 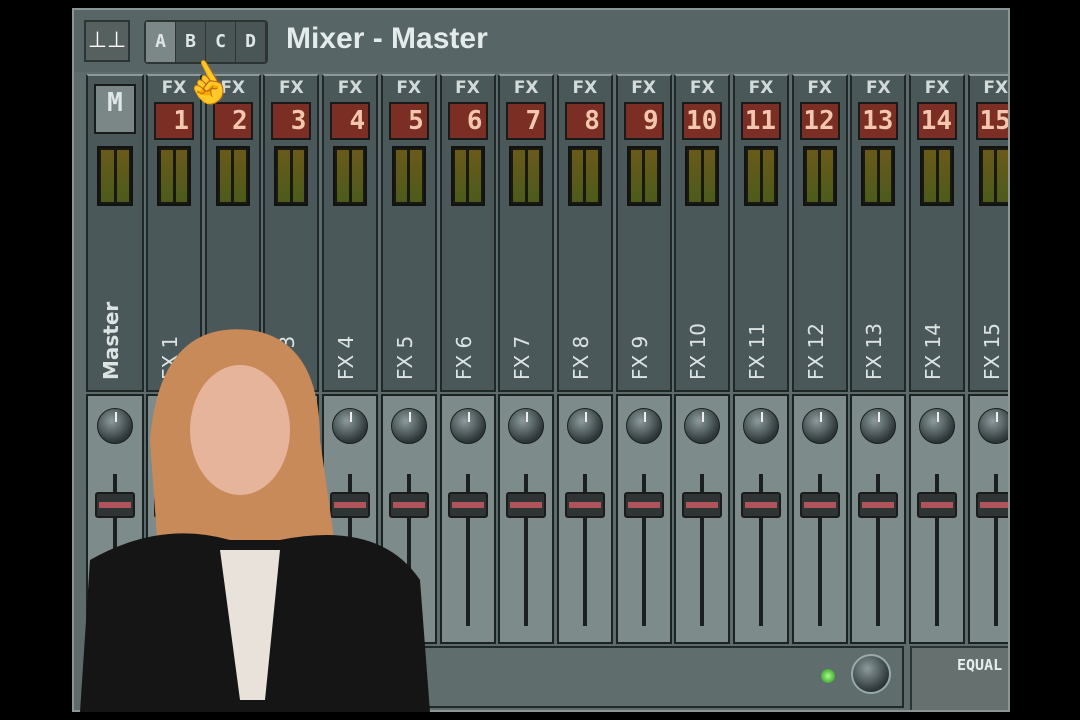 What do you see at coordinates (161, 42) in the screenshot?
I see `tab-a: A` at bounding box center [161, 42].